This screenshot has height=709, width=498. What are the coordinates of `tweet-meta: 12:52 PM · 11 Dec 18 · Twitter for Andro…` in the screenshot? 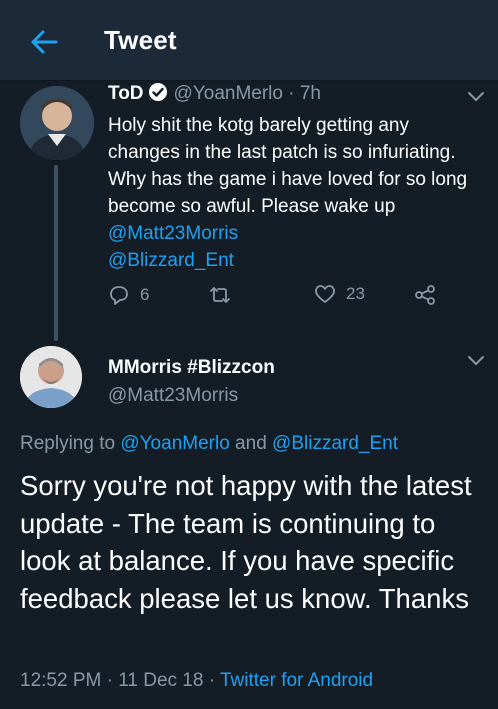 It's located at (196, 681).